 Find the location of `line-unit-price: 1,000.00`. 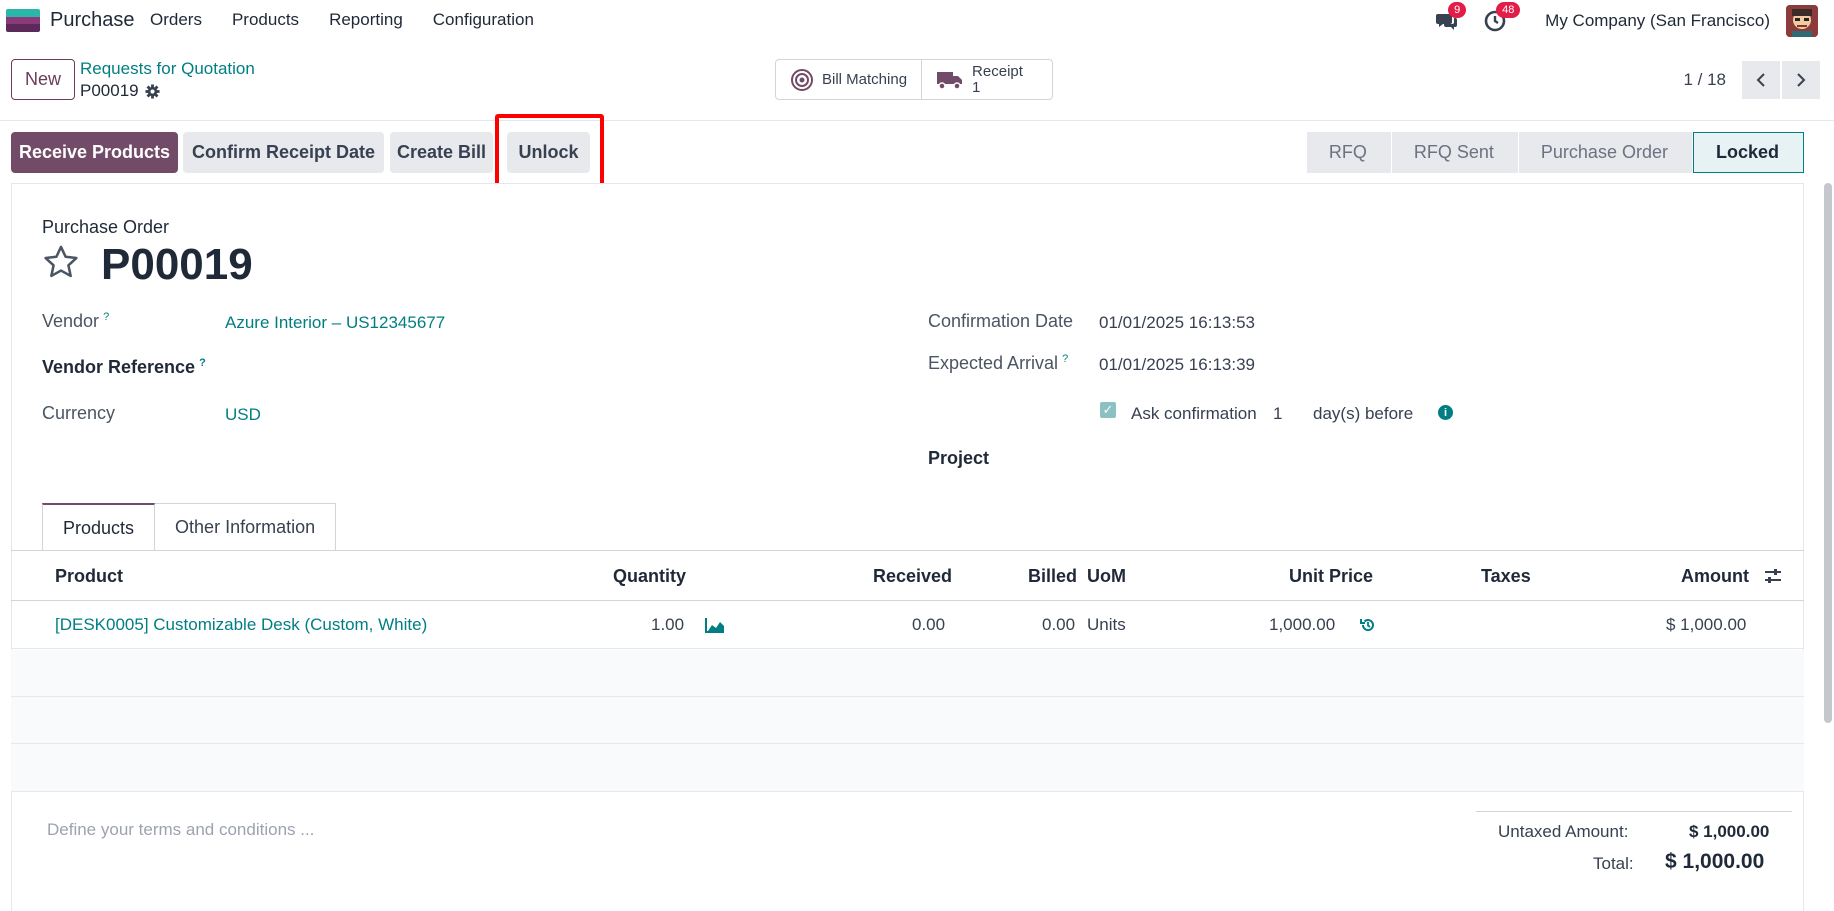

line-unit-price: 1,000.00 is located at coordinates (1302, 625).